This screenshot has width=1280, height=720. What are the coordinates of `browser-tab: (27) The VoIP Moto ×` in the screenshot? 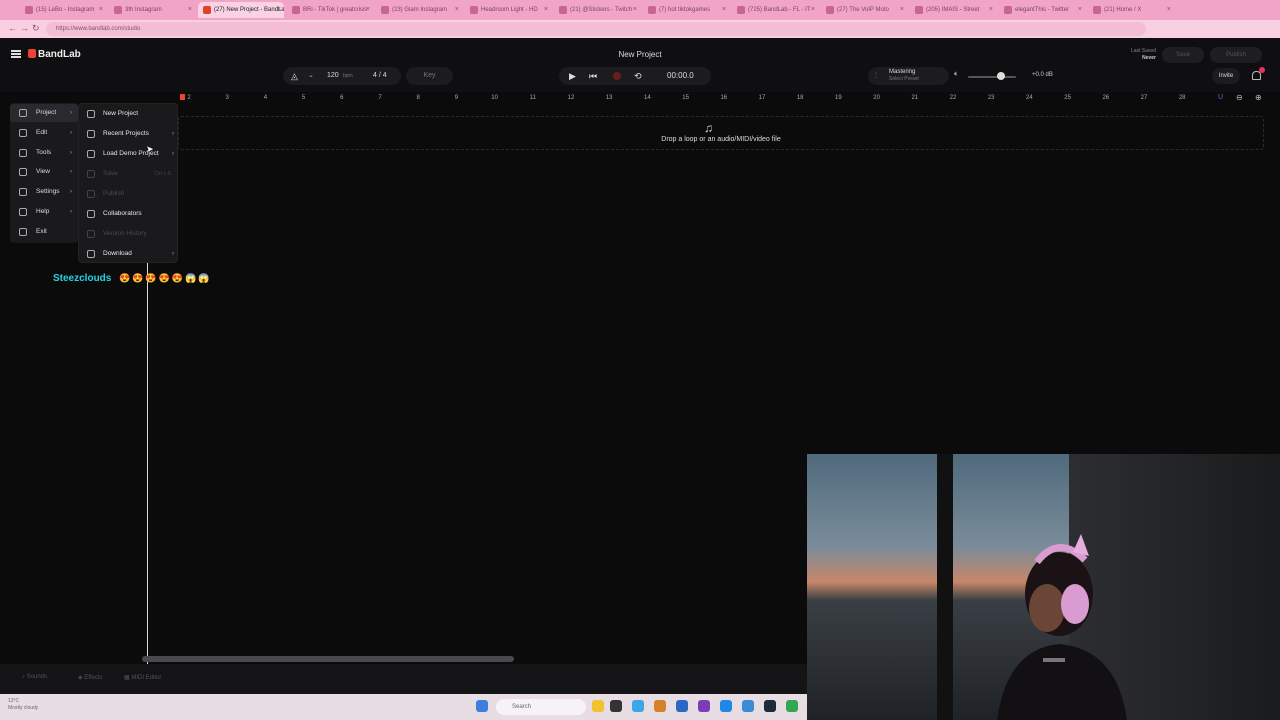 It's located at (864, 10).